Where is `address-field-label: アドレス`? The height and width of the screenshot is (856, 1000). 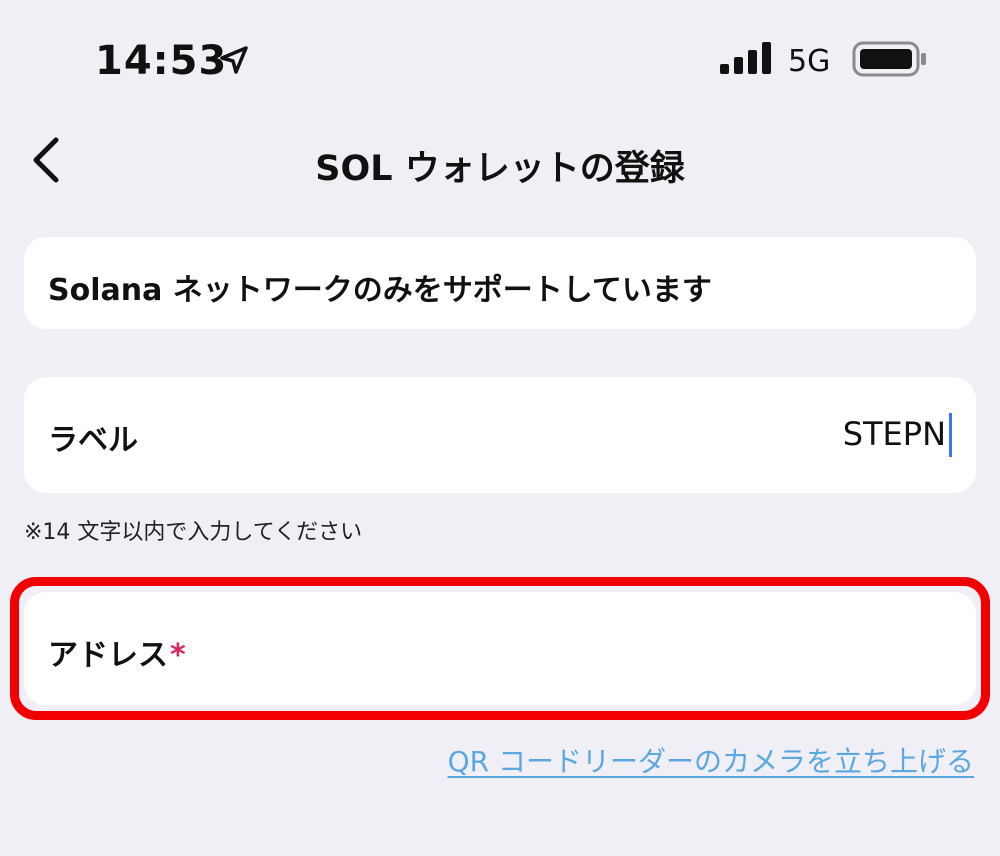
address-field-label: アドレス is located at coordinates (108, 655).